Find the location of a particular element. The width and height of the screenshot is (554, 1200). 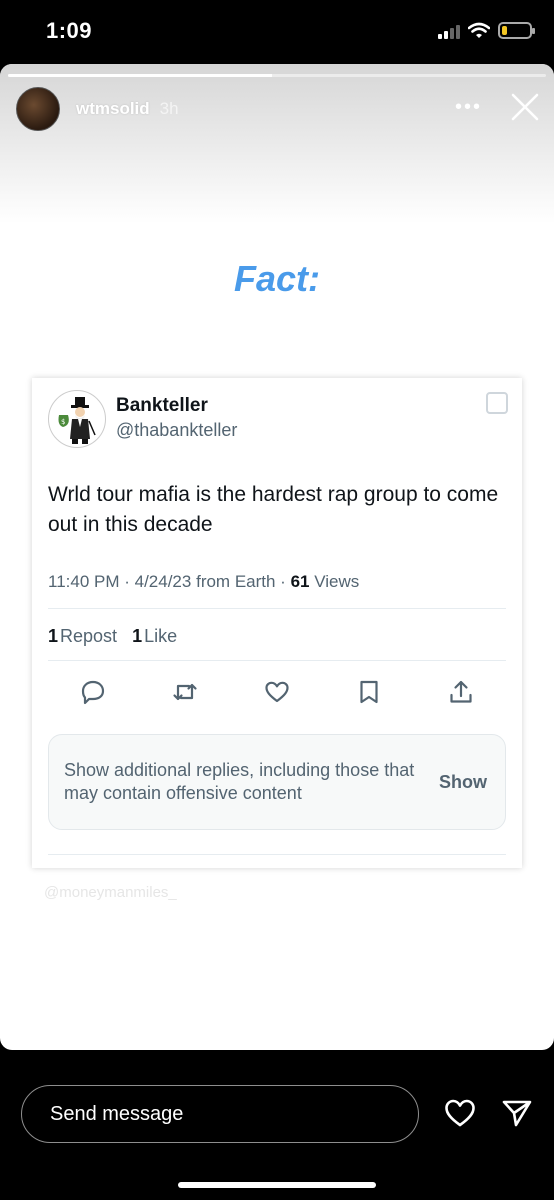

tweet-meta: 11:40 PM · 4/24/23 from Earth · 61 Views is located at coordinates (204, 581).